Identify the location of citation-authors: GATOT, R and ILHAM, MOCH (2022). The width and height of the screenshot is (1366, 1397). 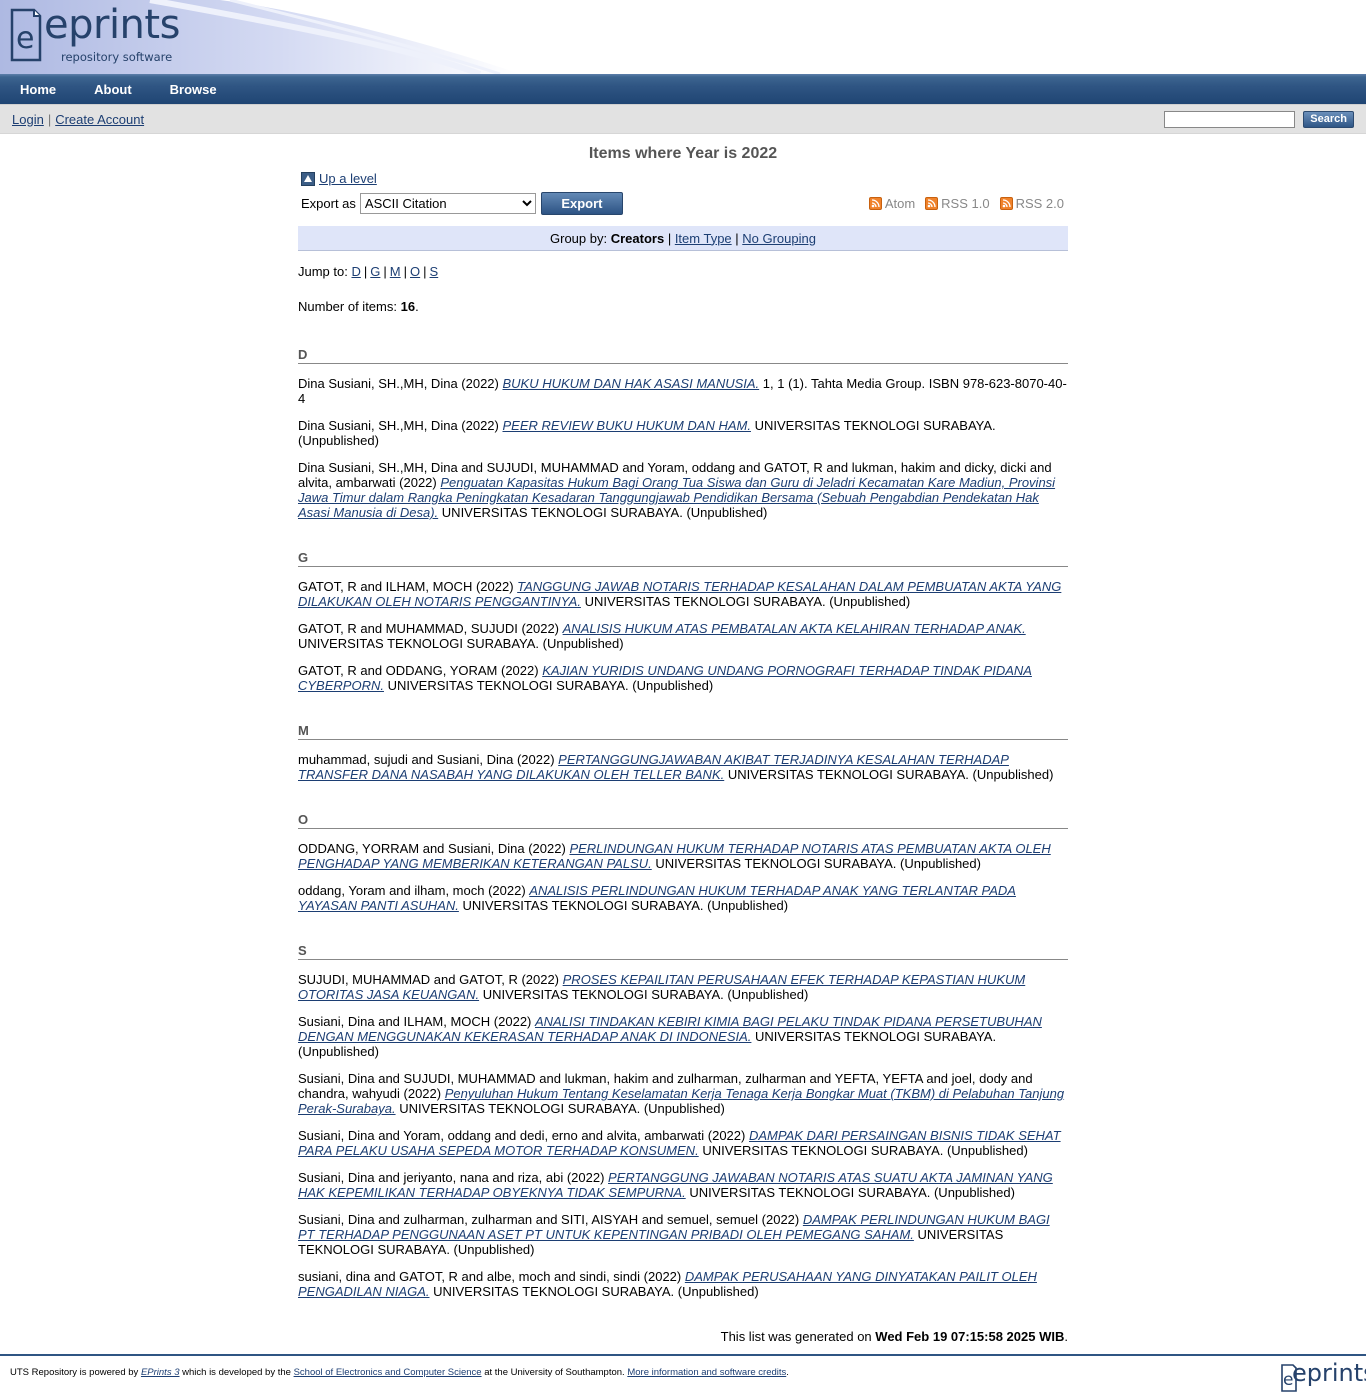
(406, 586).